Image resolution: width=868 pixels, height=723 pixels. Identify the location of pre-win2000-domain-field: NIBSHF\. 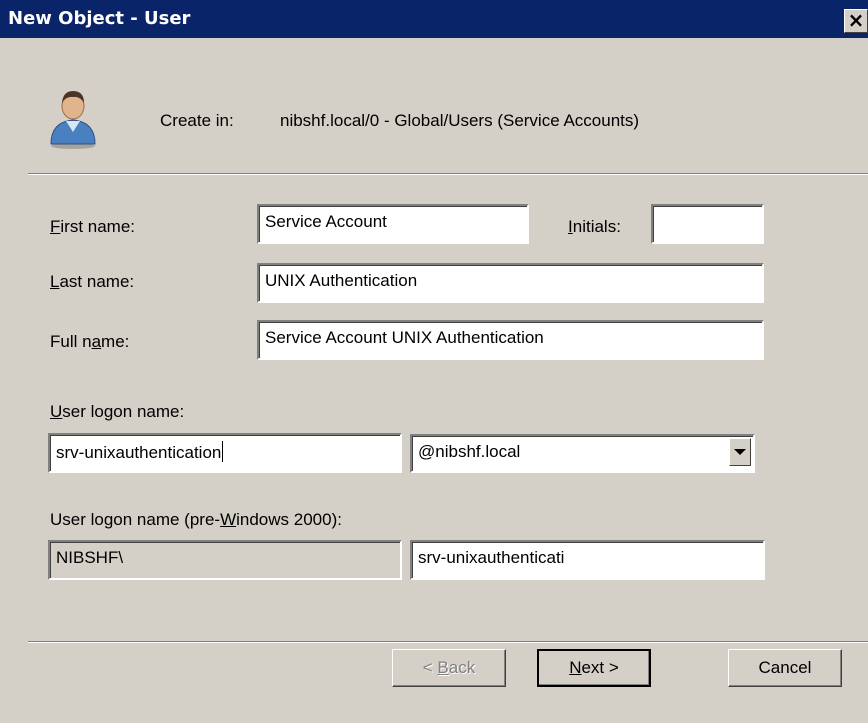
(225, 560).